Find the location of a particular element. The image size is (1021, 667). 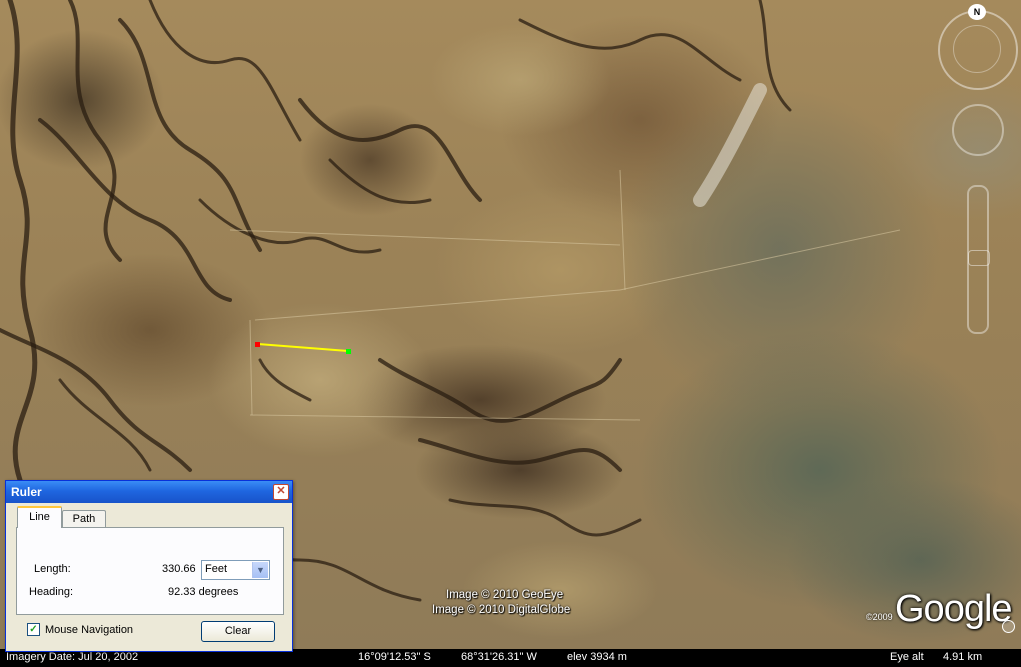

units-select-value: Feet is located at coordinates (216, 569).